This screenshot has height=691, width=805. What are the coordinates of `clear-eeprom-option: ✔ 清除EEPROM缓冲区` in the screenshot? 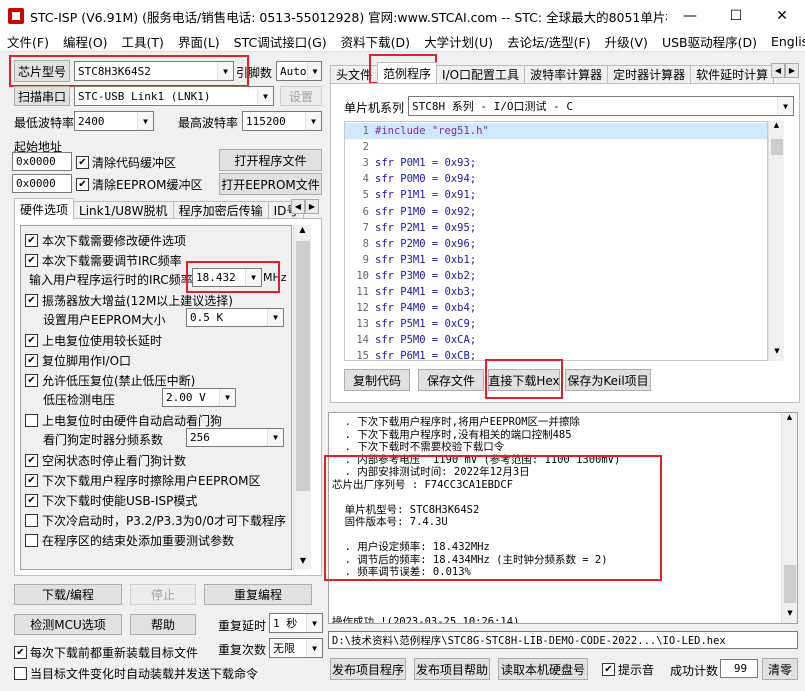 It's located at (139, 184).